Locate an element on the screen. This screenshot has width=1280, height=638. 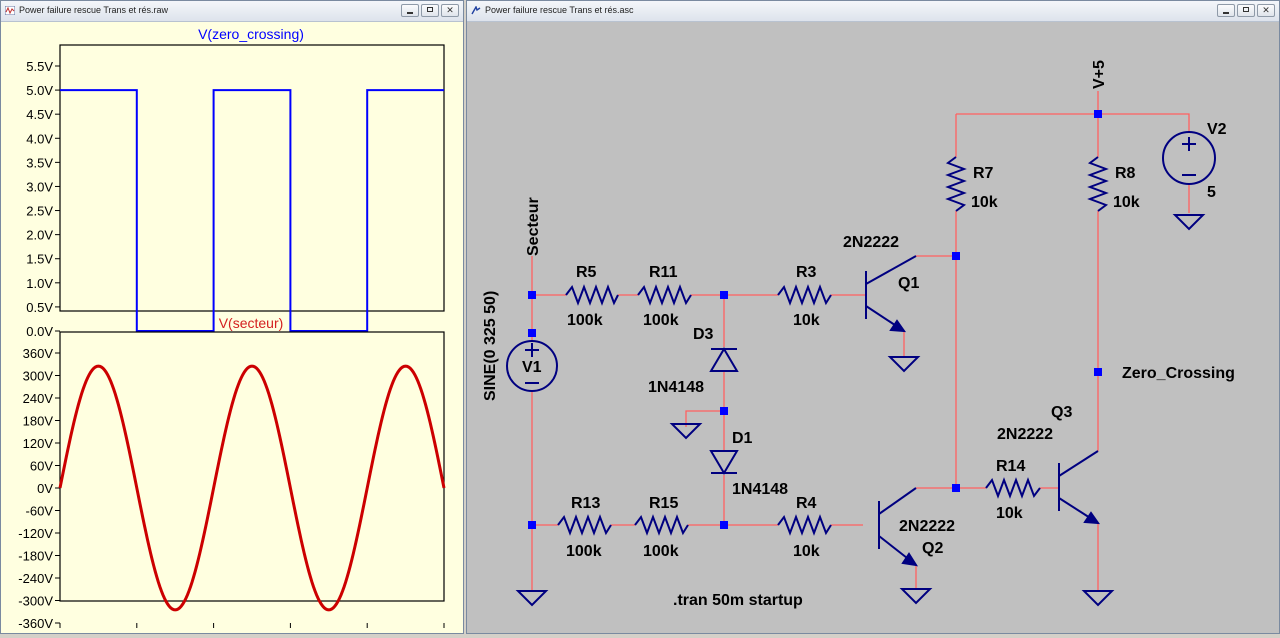
y-tick-label: 0.0V is located at coordinates (39, 331).